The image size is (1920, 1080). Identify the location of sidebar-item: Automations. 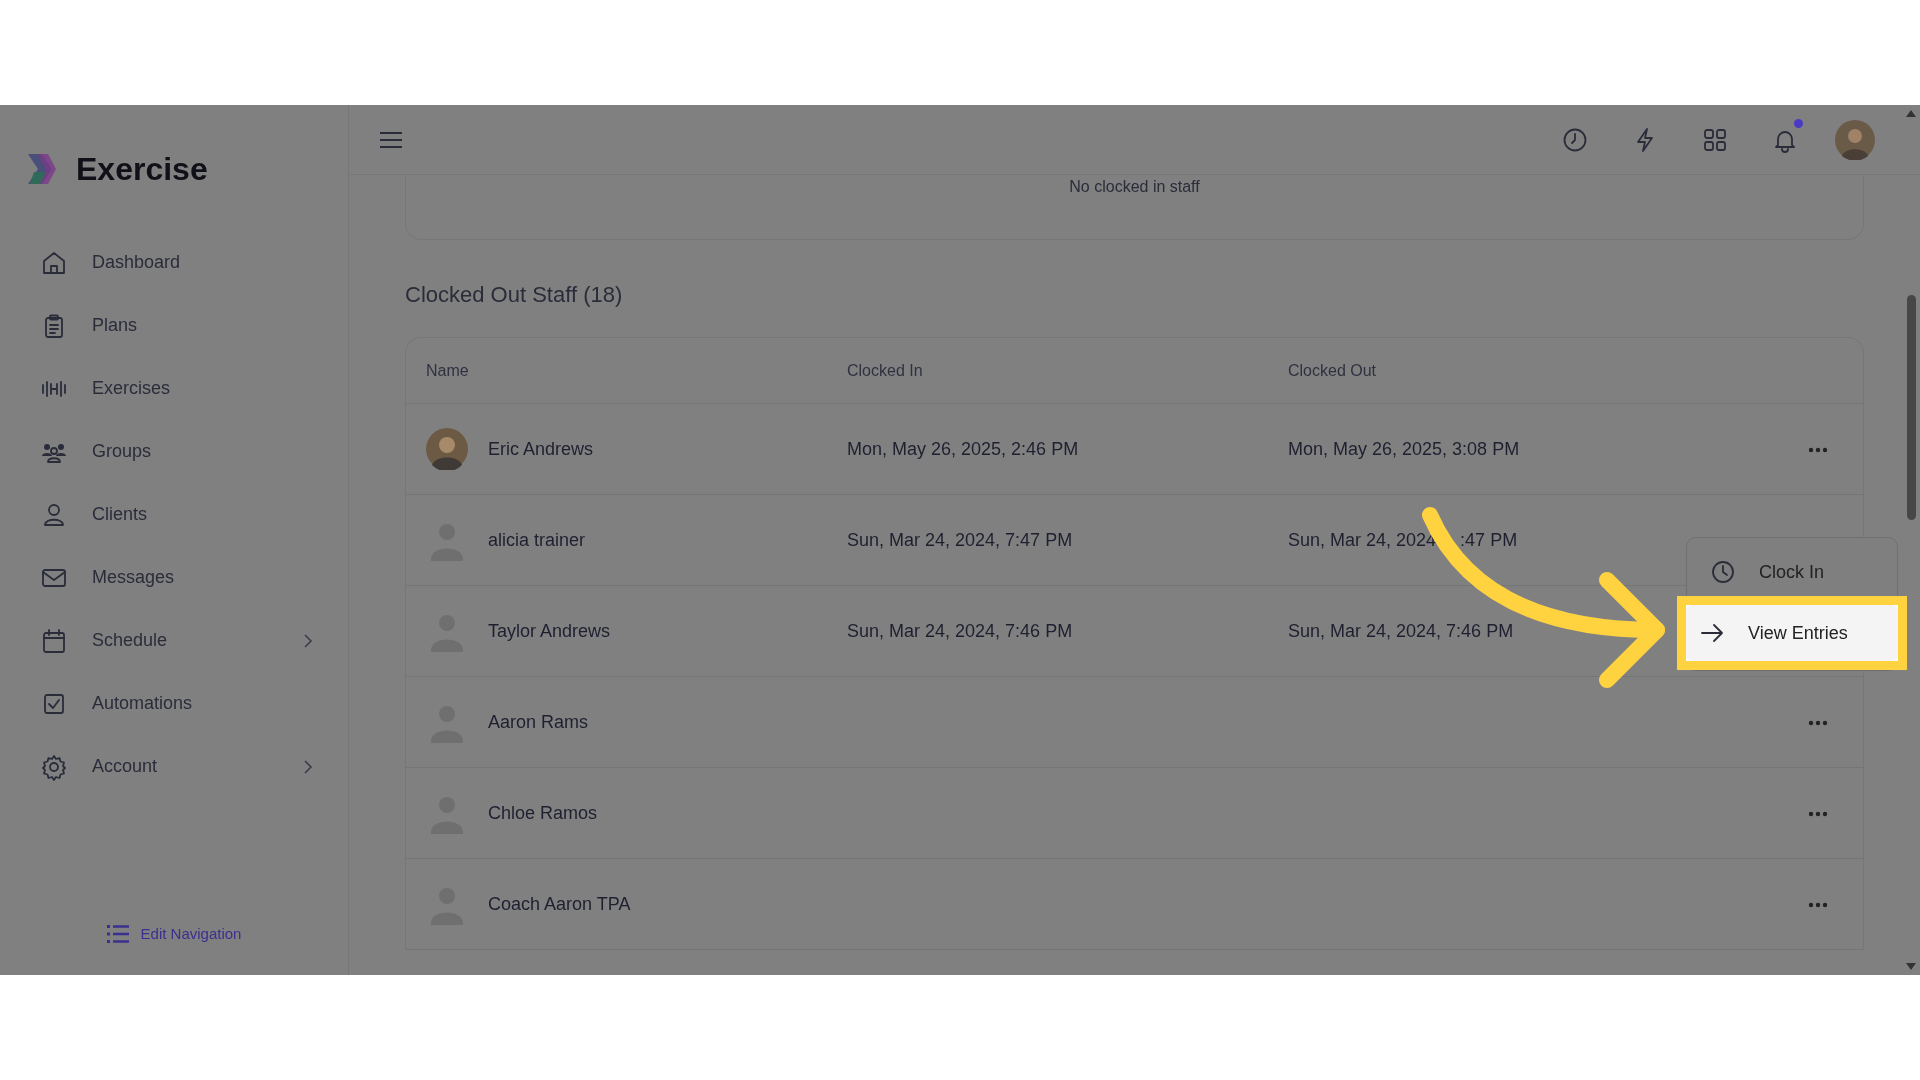
(169, 703).